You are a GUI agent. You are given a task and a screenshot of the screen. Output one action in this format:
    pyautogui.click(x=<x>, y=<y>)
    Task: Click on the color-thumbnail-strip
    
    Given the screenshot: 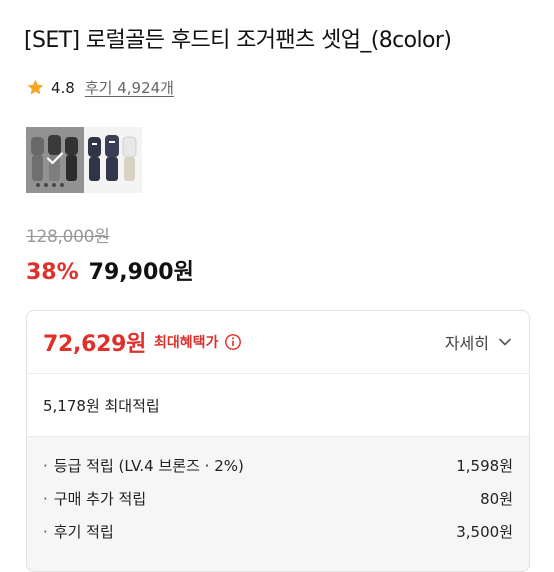 What is the action you would take?
    pyautogui.click(x=84, y=160)
    